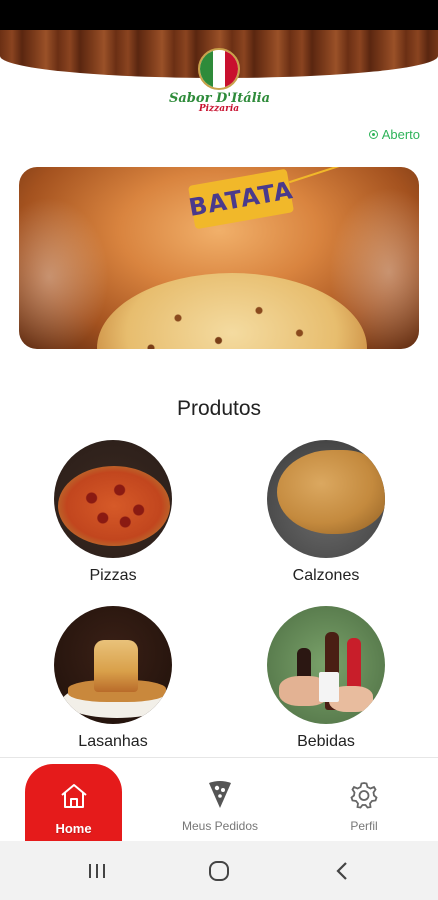 The height and width of the screenshot is (900, 438). Describe the element at coordinates (232, 311) in the screenshot. I see `banner-pizza-image` at that location.